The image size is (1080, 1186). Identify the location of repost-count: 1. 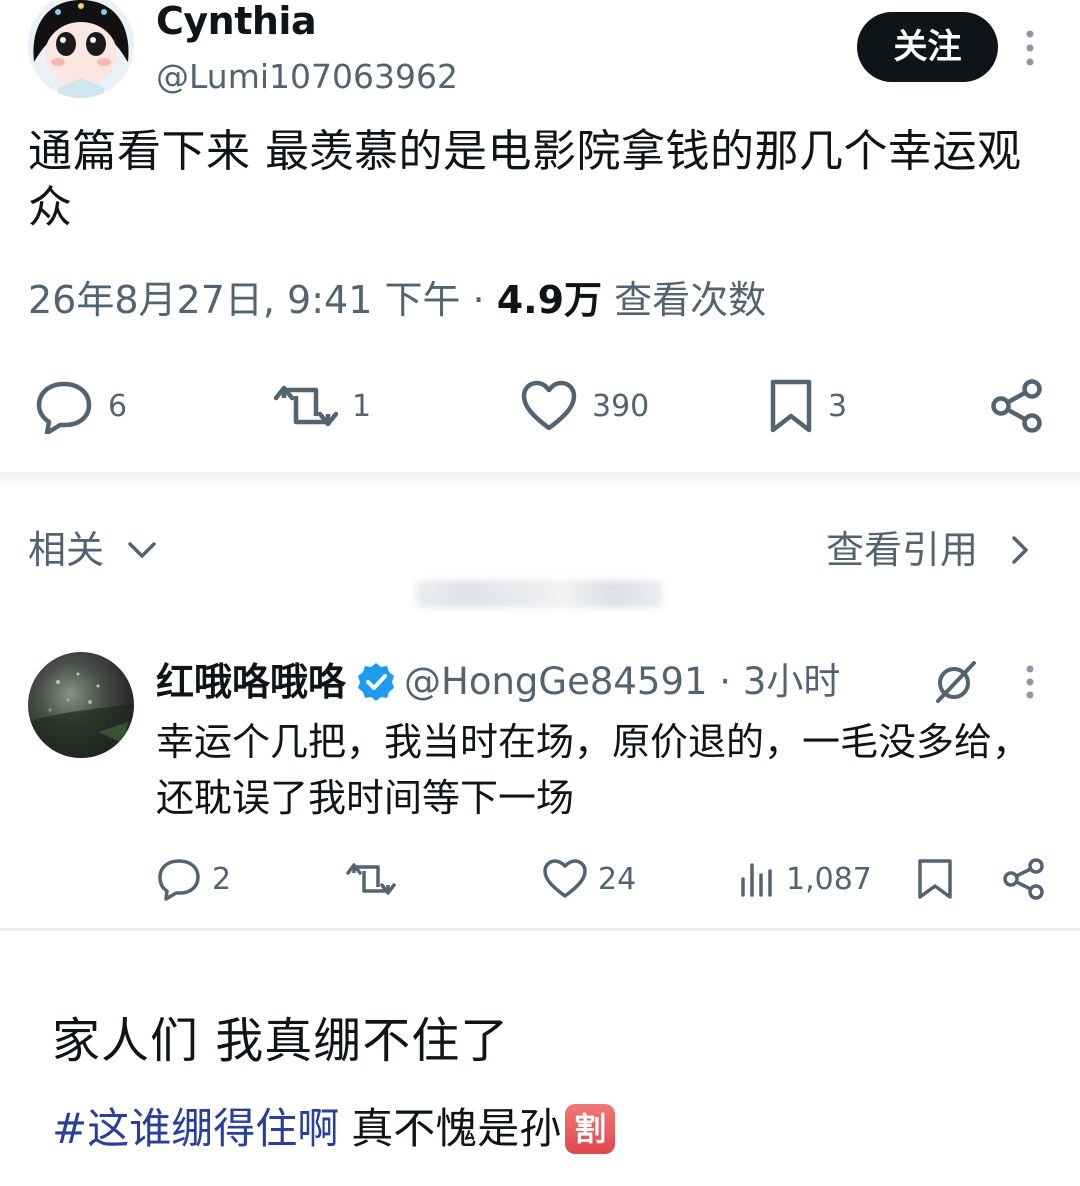
(362, 406).